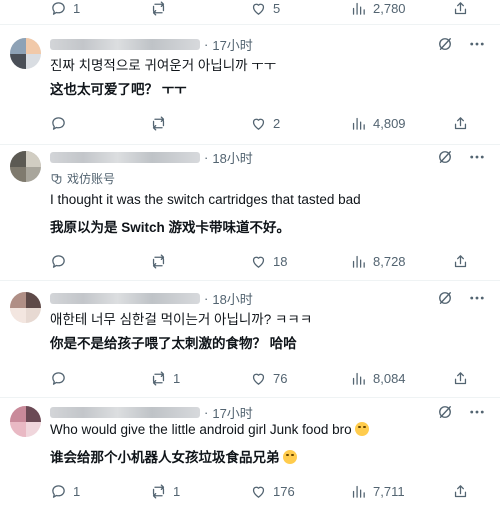 This screenshot has width=500, height=522. Describe the element at coordinates (268, 378) in the screenshot. I see `like-button: 76` at that location.